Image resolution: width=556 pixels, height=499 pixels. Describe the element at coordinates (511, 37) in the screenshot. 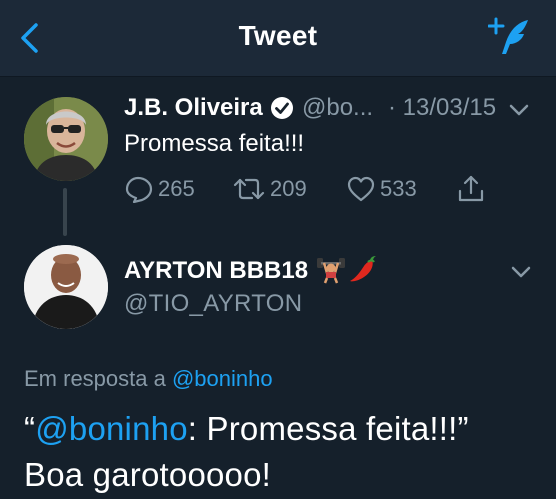

I see `compose-tweet-icon` at that location.